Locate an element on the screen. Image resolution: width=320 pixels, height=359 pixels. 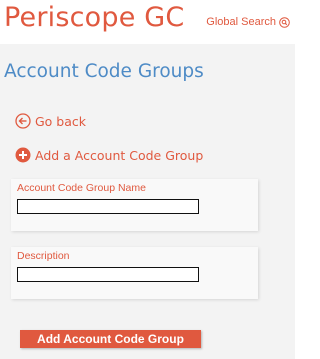
add-account-code-group-button: Add Account Code Group is located at coordinates (110, 339).